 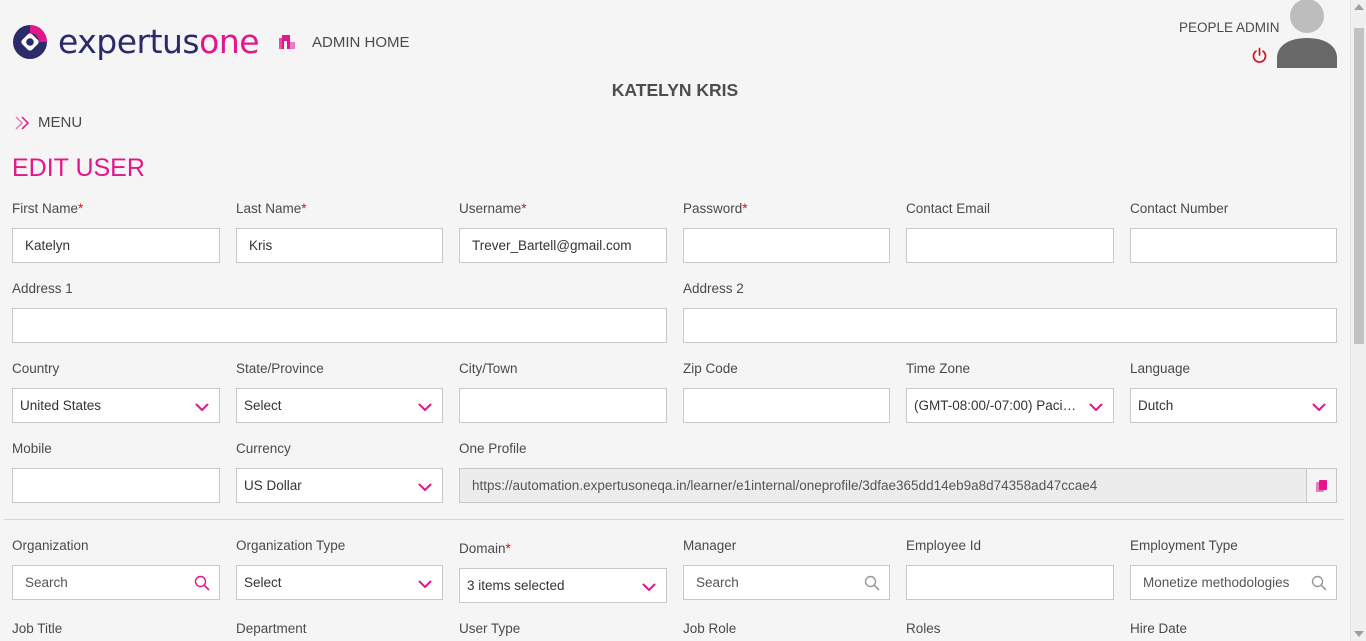 I want to click on department-field: Department, so click(x=339, y=630).